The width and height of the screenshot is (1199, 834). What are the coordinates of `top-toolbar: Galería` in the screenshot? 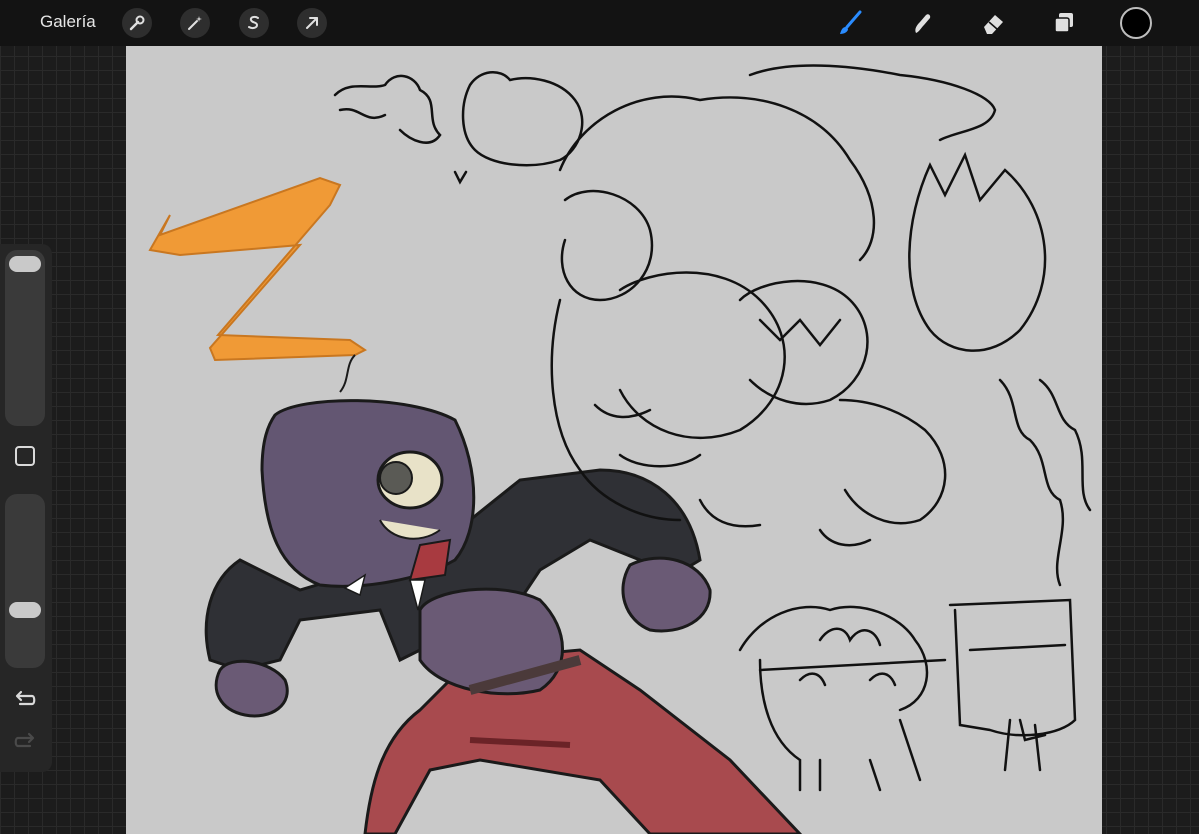 It's located at (599, 23).